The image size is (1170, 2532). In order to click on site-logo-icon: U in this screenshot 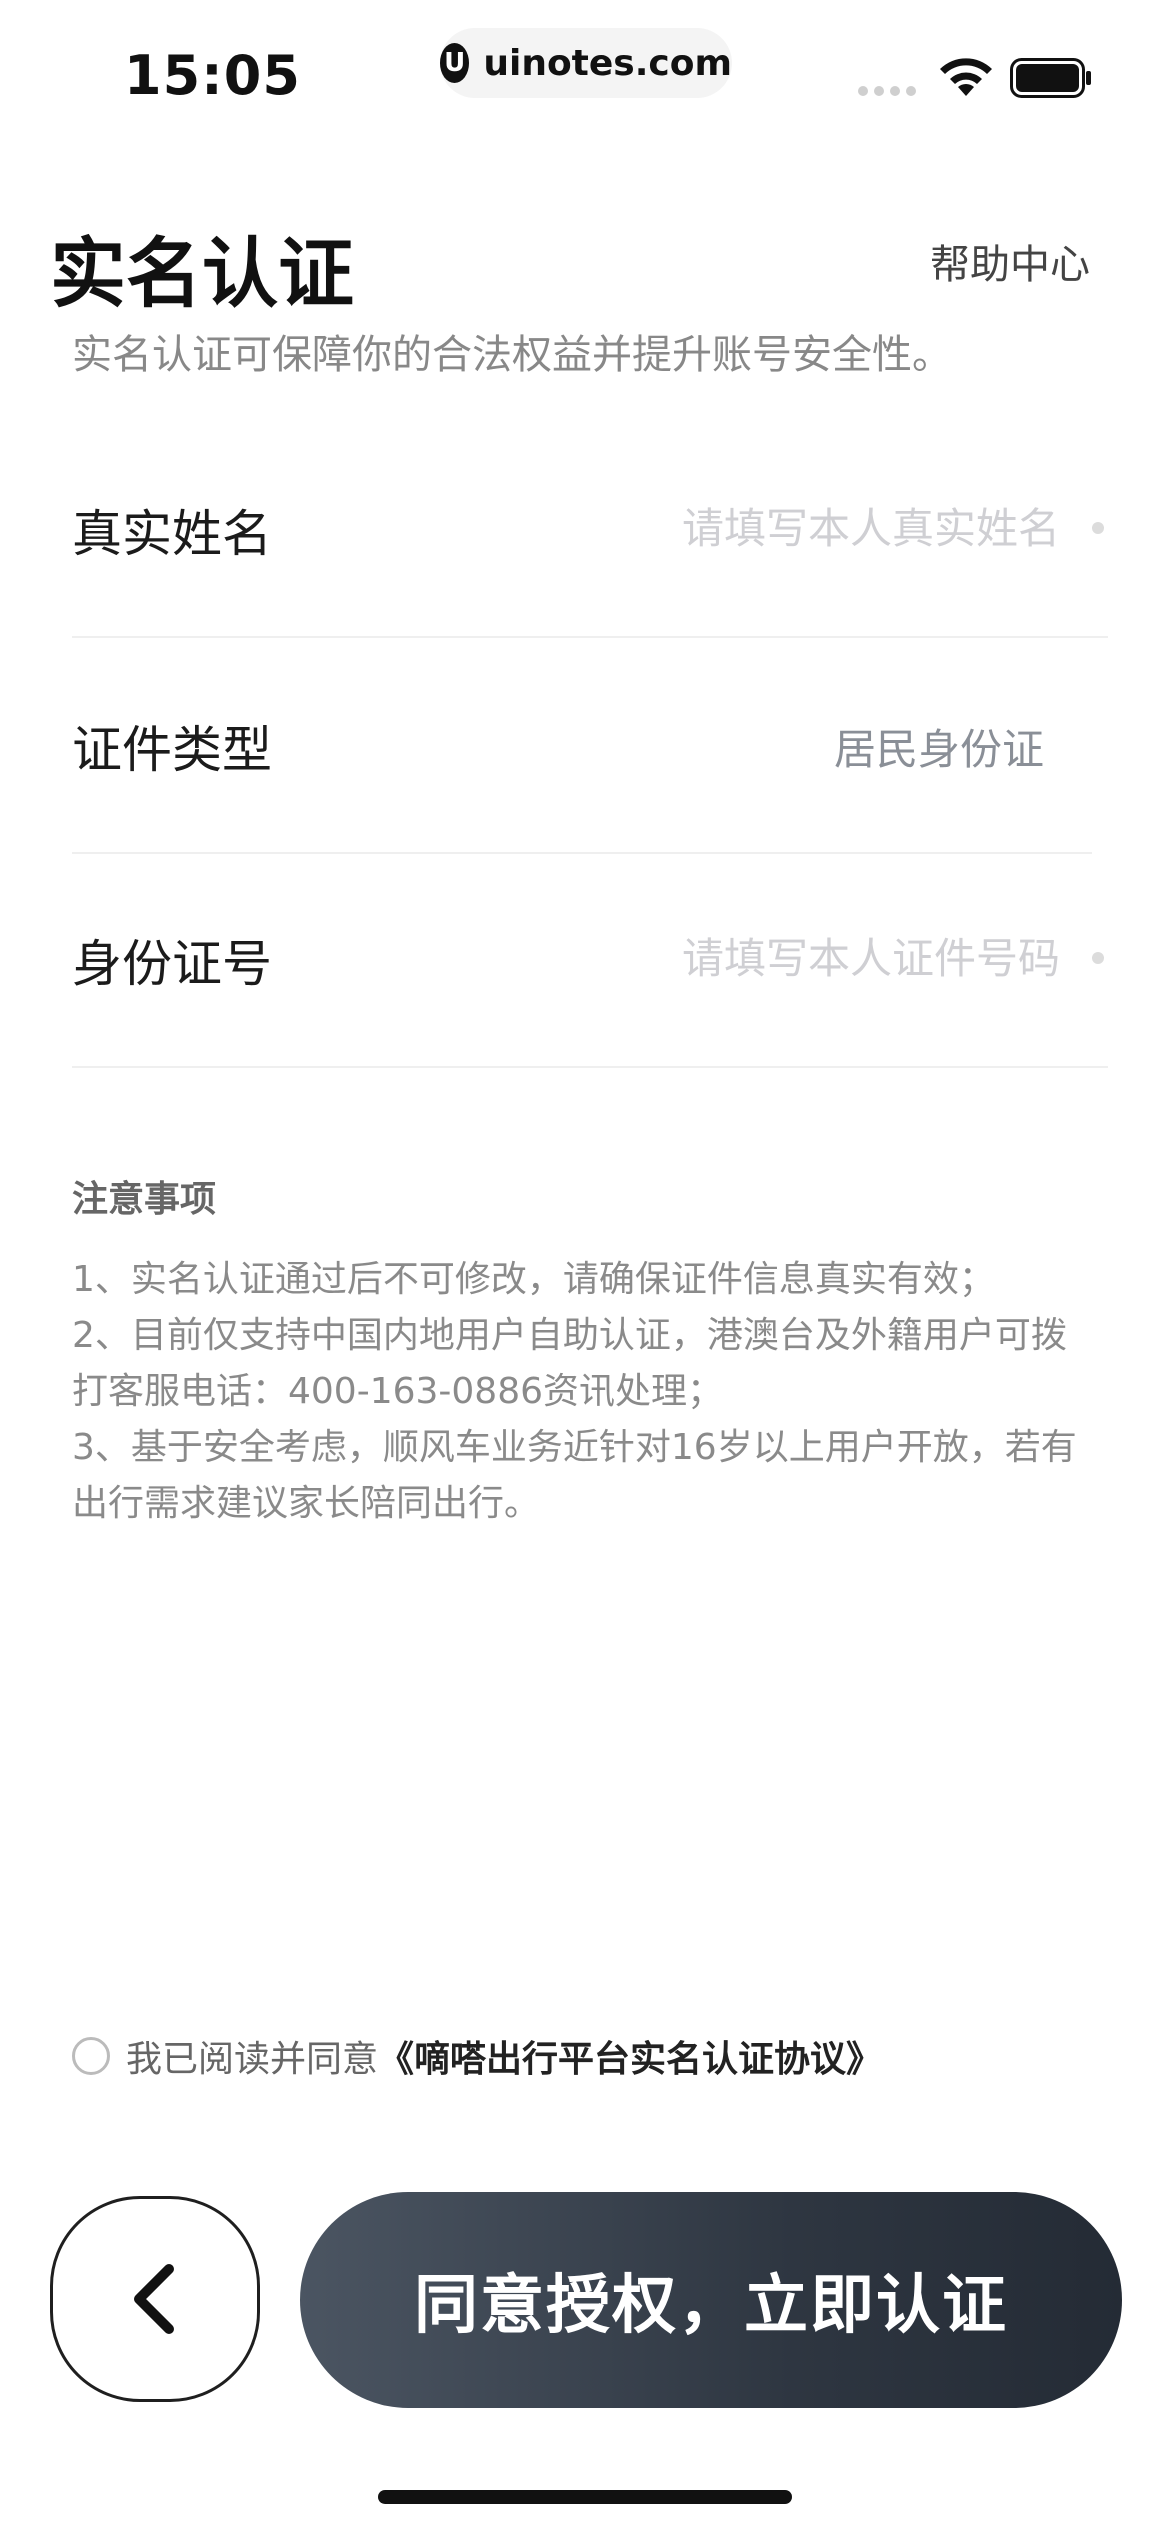, I will do `click(455, 63)`.